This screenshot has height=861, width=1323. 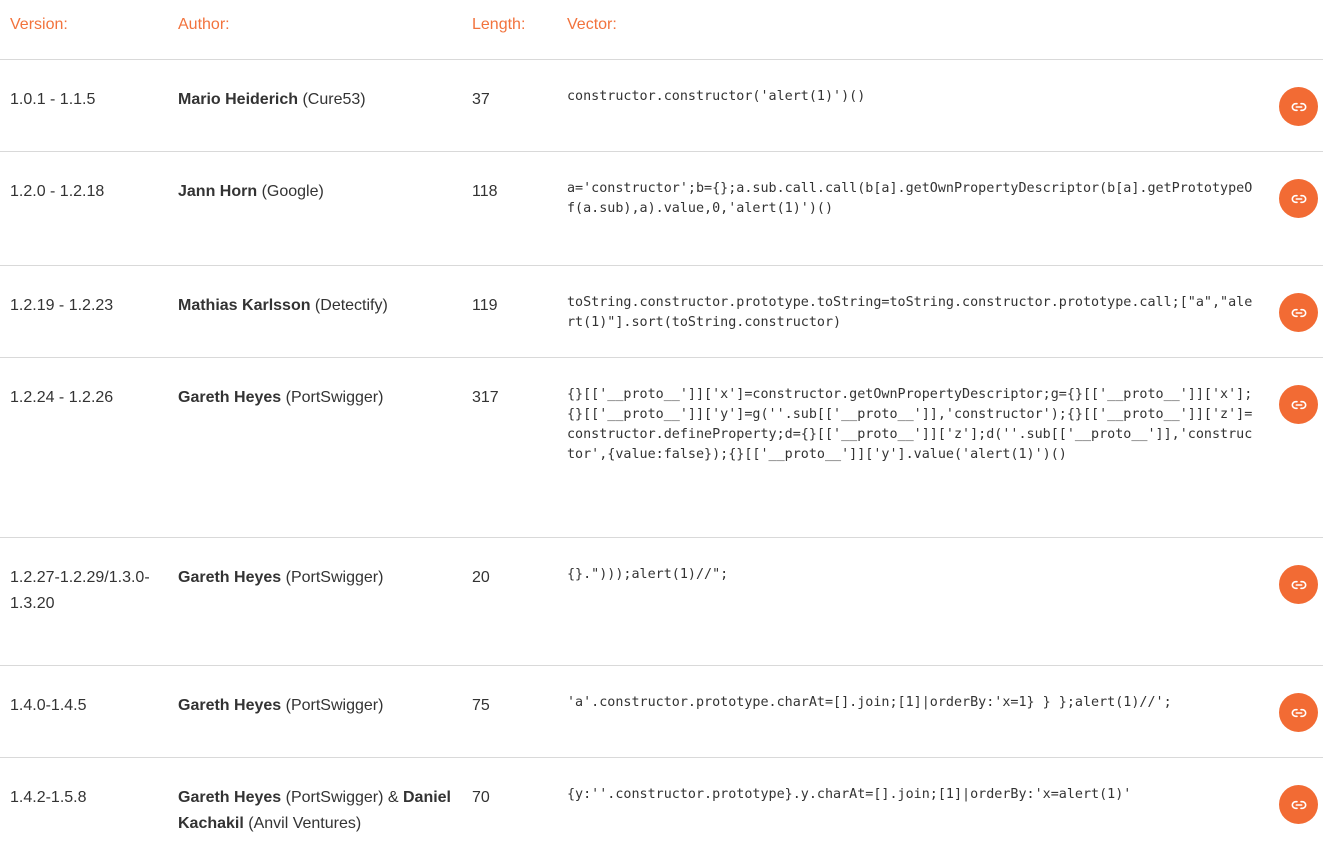 What do you see at coordinates (481, 705) in the screenshot?
I see `length-cell: 75` at bounding box center [481, 705].